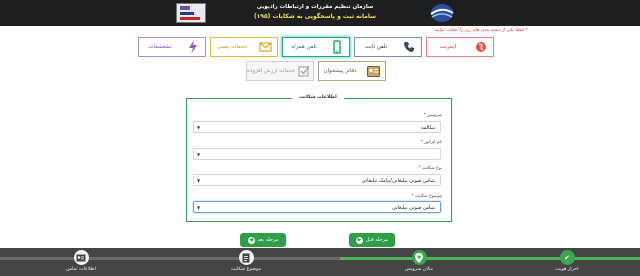  Describe the element at coordinates (377, 240) in the screenshot. I see `previous-step-label: مرحله قبل` at that location.